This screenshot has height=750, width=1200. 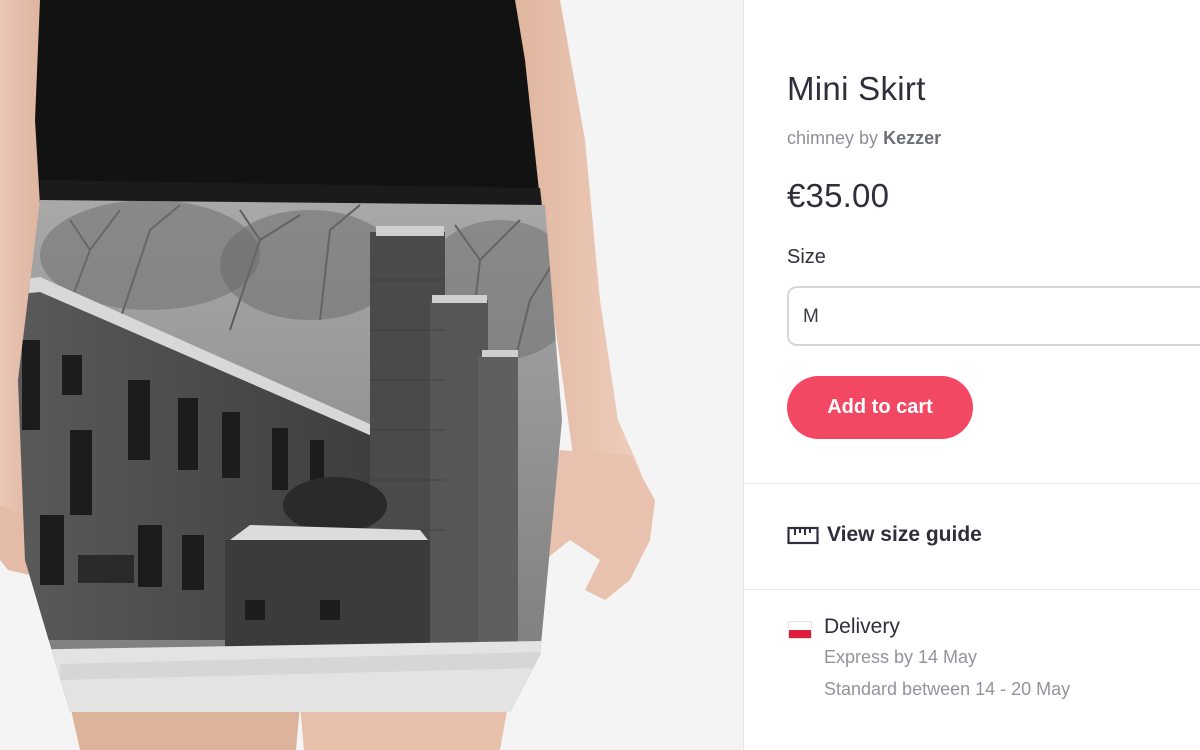 What do you see at coordinates (862, 626) in the screenshot?
I see `delivery-title: Delivery` at bounding box center [862, 626].